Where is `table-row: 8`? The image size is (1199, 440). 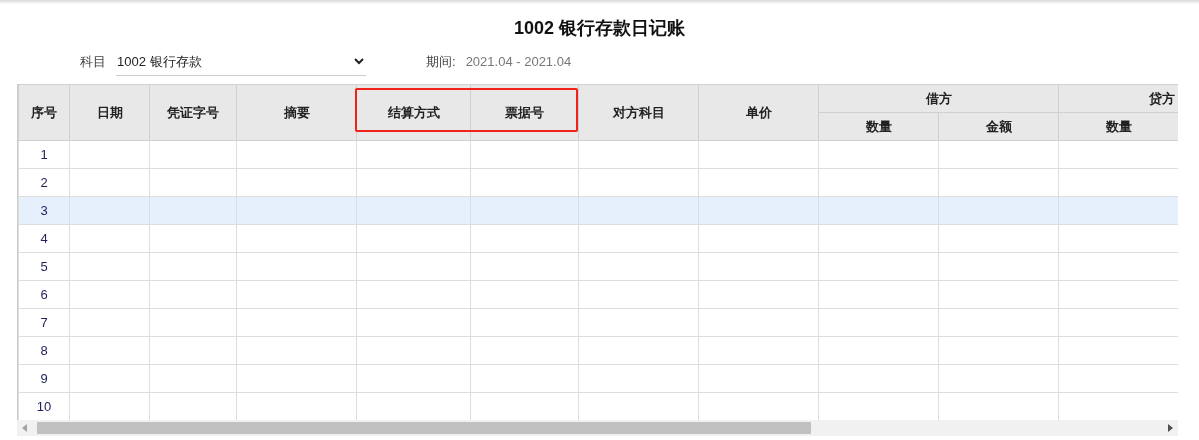 table-row: 8 is located at coordinates (598, 350).